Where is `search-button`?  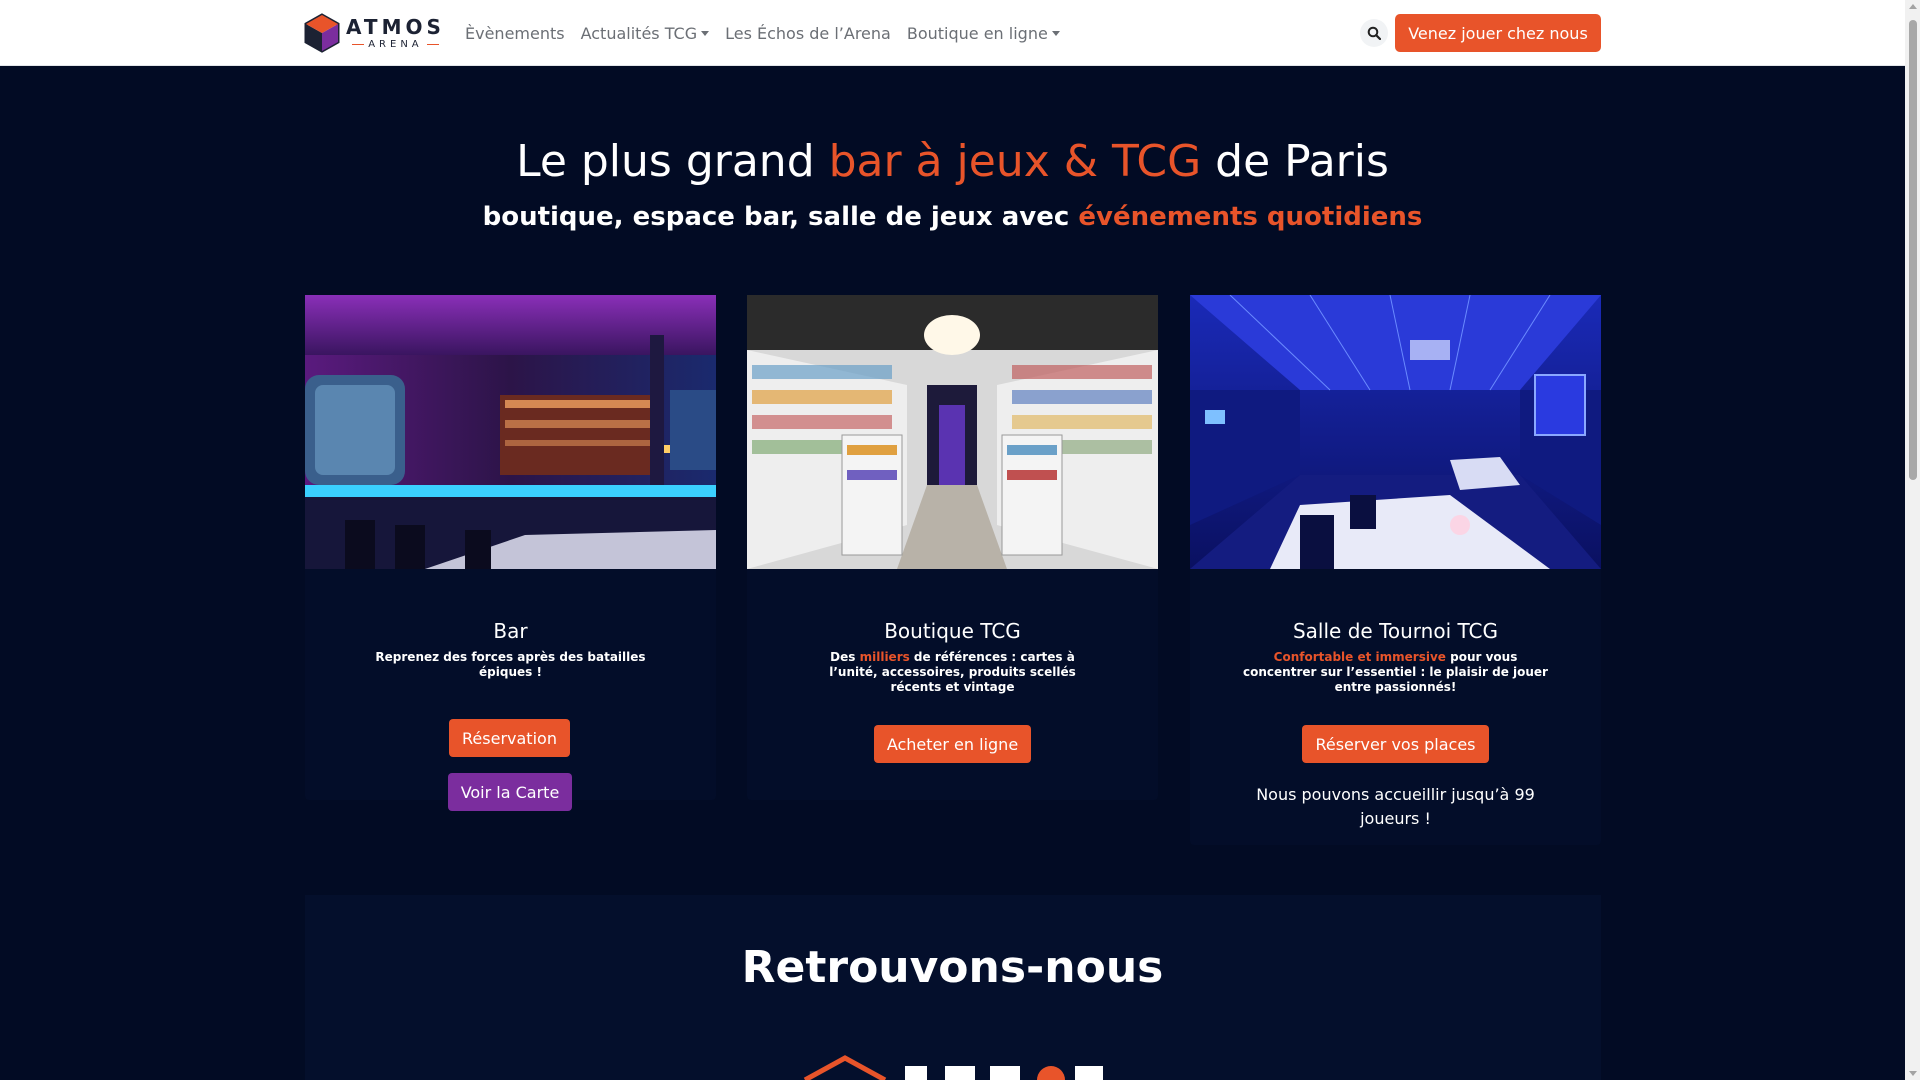 search-button is located at coordinates (1374, 33).